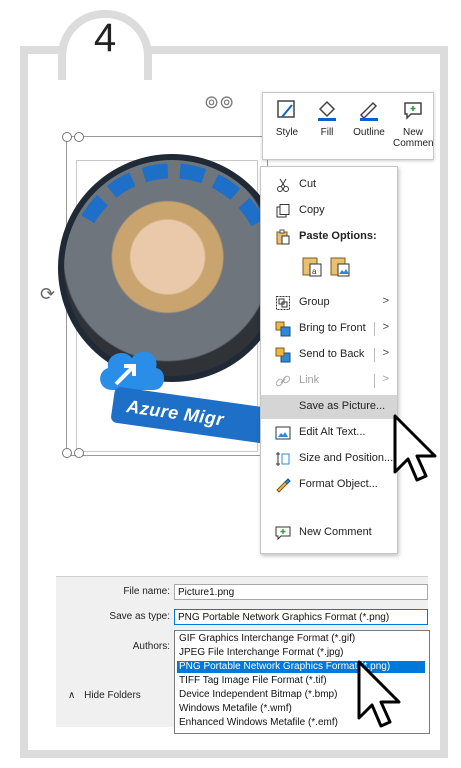 The image size is (461, 768). I want to click on menu-item-bring-to-front: Bring to Front >, so click(329, 329).